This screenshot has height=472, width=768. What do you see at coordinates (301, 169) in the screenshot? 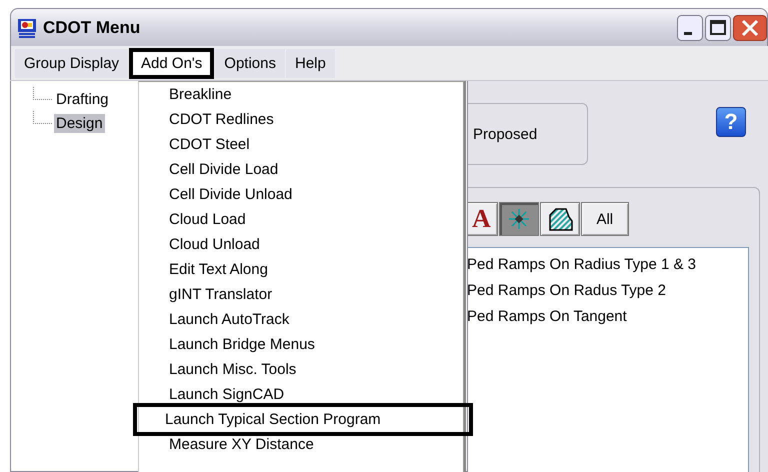
I see `dropdown-item: Cell Divide Load` at bounding box center [301, 169].